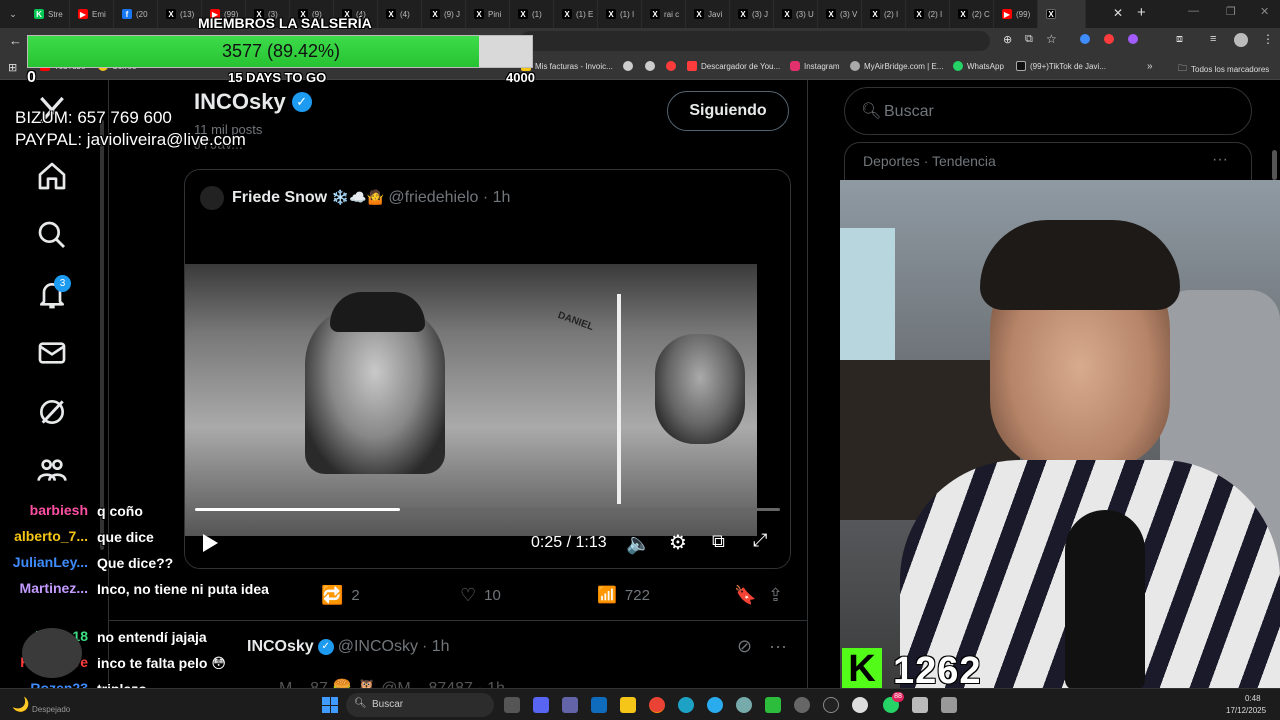 This screenshot has width=1280, height=720. I want to click on bookmarks-overflow-icon: », so click(1150, 66).